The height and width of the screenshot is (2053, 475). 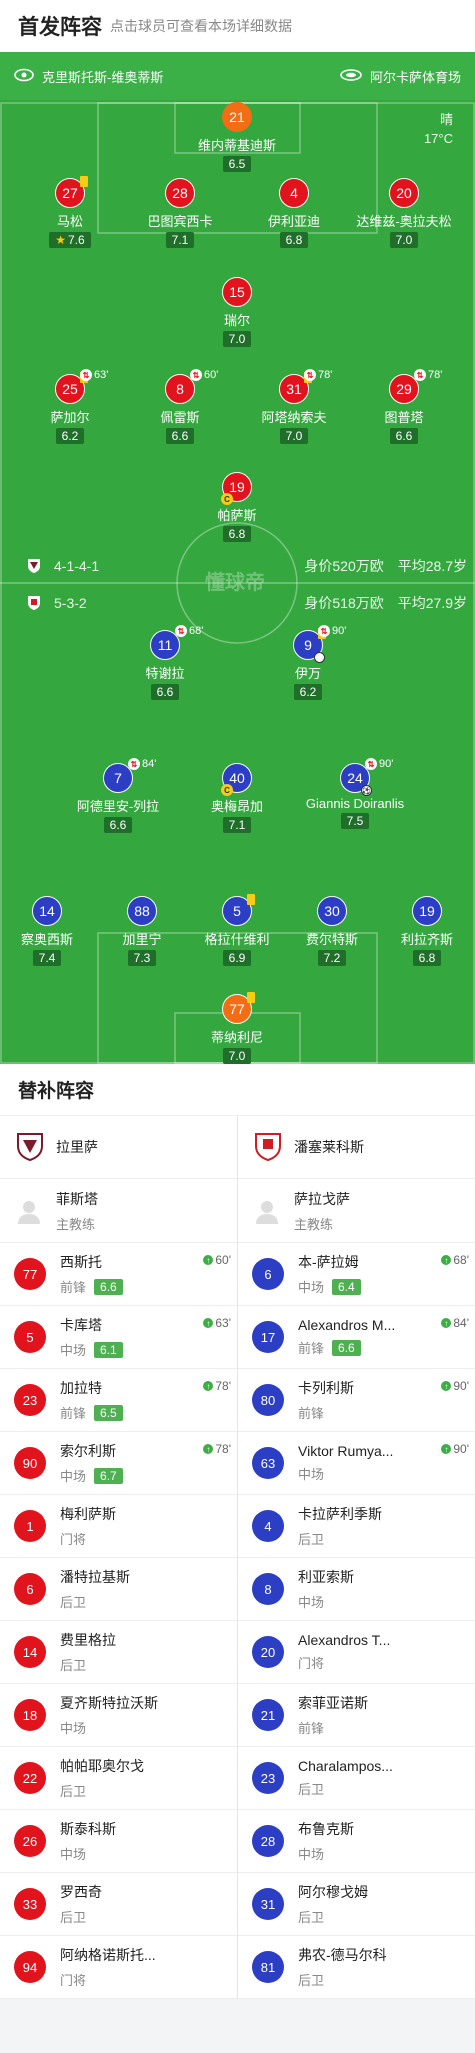 What do you see at coordinates (217, 1323) in the screenshot?
I see `sub-in-minute: ↑ 63'` at bounding box center [217, 1323].